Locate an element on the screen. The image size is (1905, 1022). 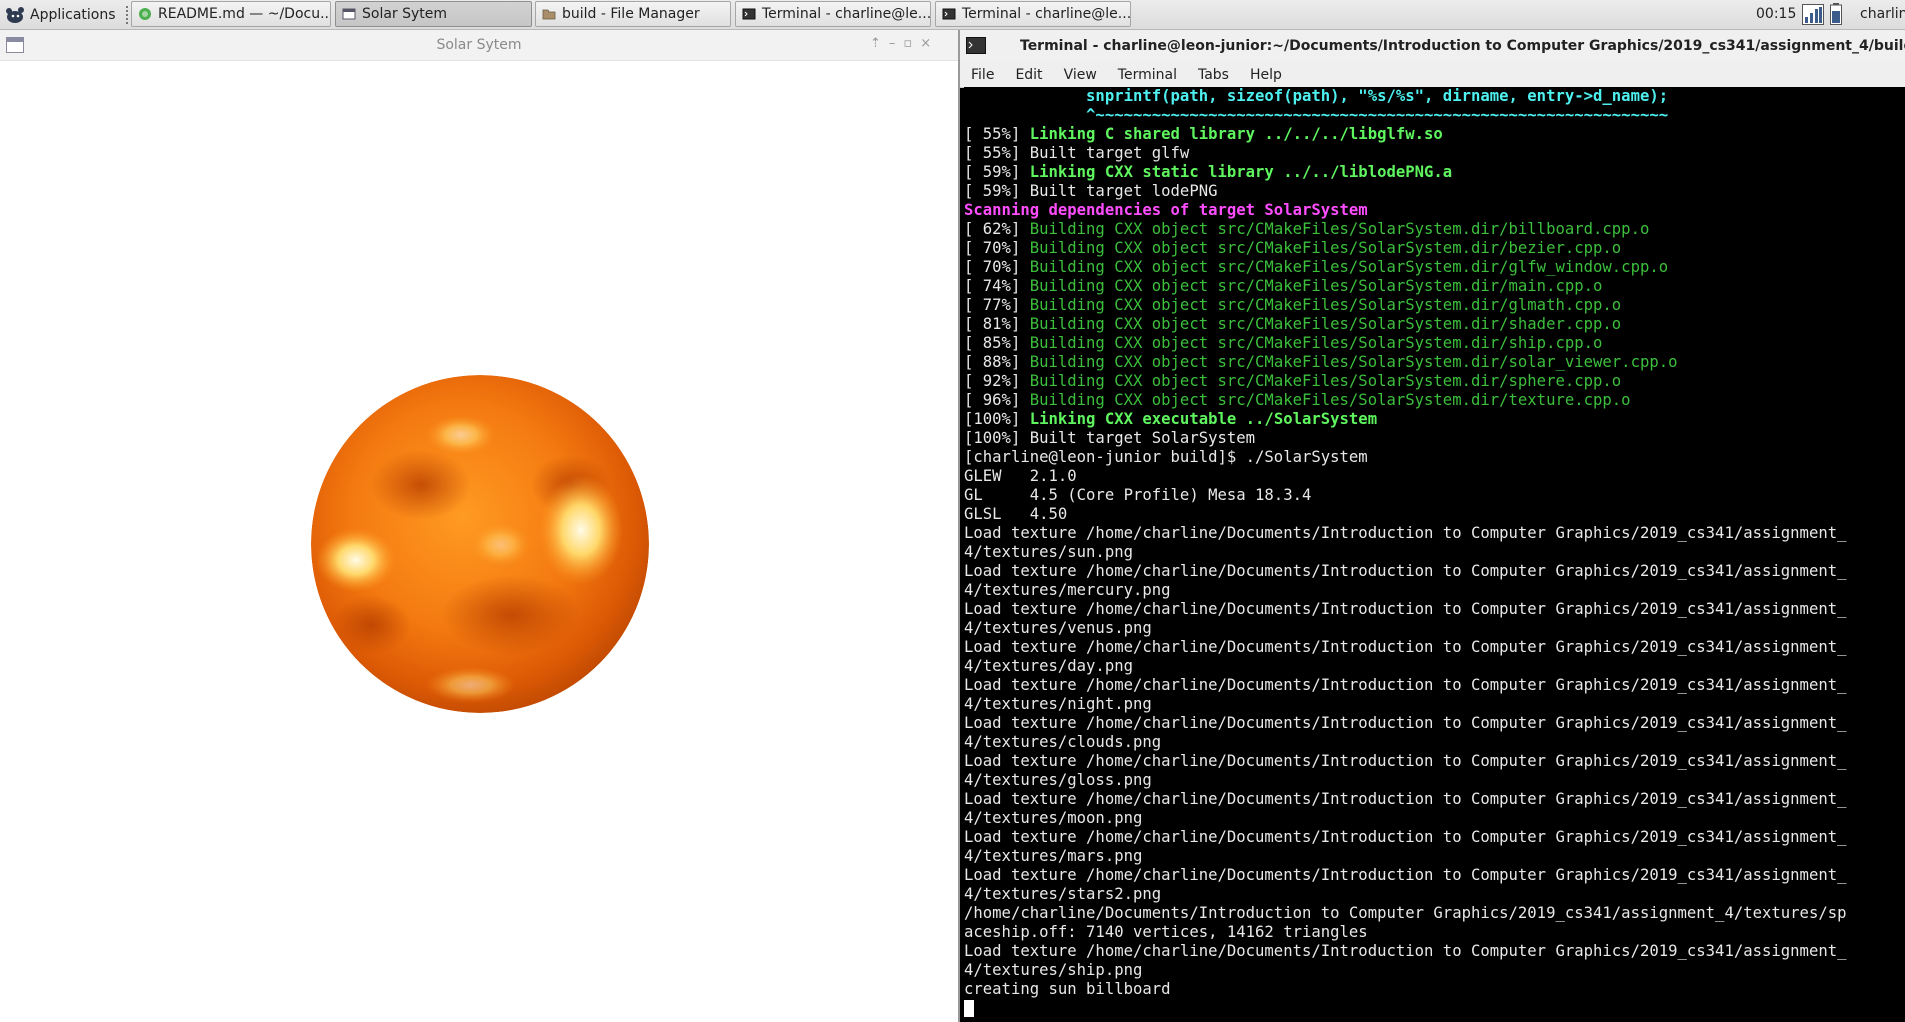
menu-tabs: Tabs is located at coordinates (1213, 75).